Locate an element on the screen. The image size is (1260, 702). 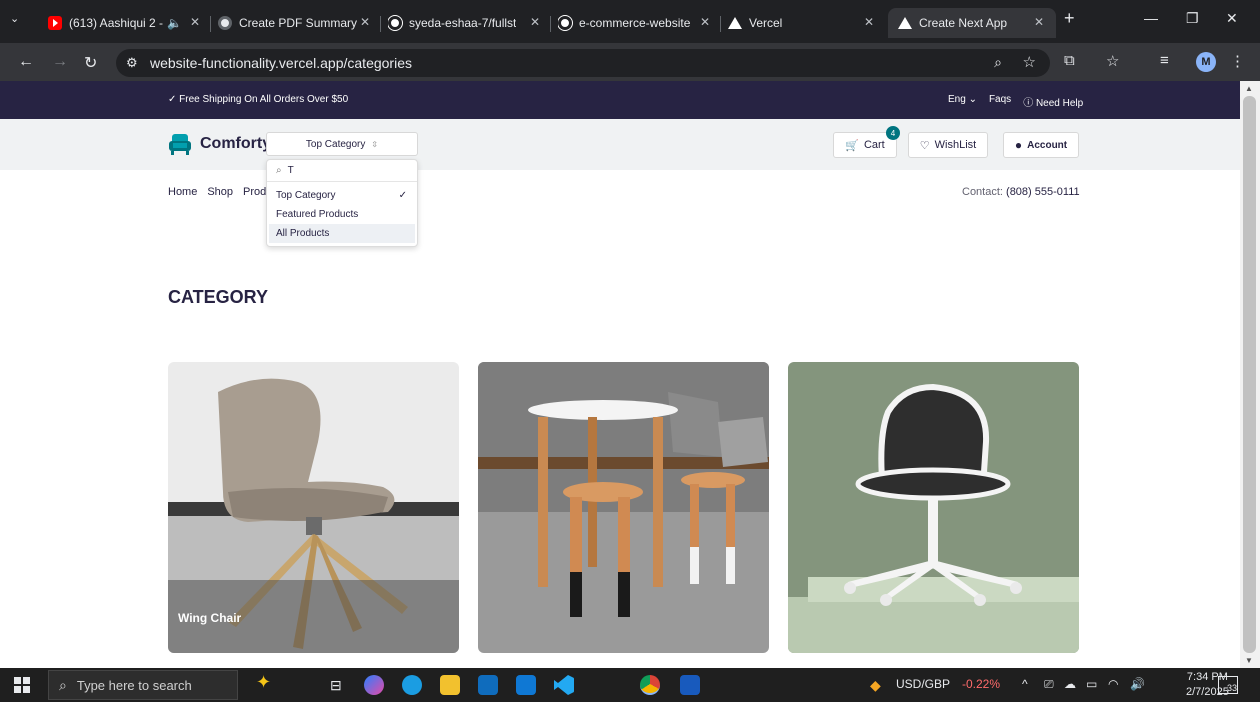
microsoft-store-icon is located at coordinates (488, 685).